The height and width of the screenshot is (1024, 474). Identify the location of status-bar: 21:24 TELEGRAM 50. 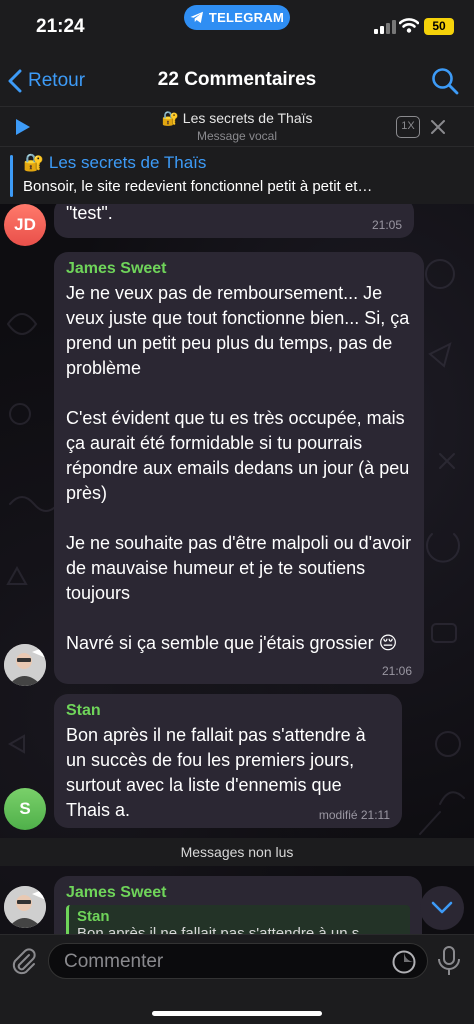
(237, 28).